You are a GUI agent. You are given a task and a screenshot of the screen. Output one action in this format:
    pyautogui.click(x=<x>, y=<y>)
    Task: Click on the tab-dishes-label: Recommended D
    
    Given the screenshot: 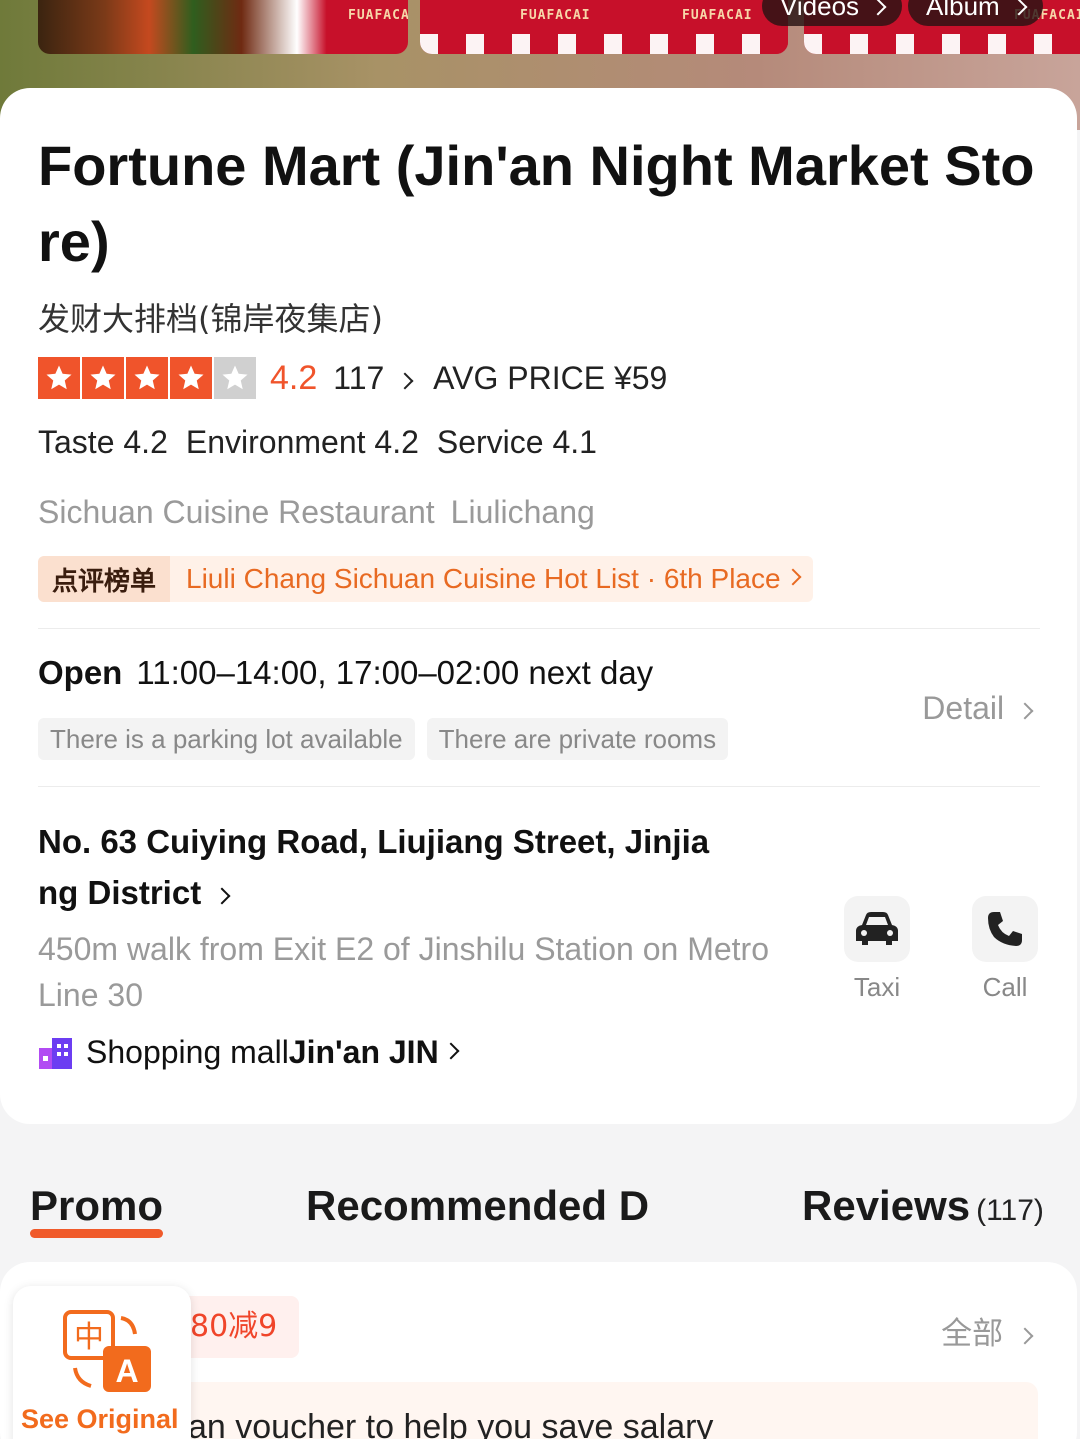 What is the action you would take?
    pyautogui.click(x=478, y=1205)
    